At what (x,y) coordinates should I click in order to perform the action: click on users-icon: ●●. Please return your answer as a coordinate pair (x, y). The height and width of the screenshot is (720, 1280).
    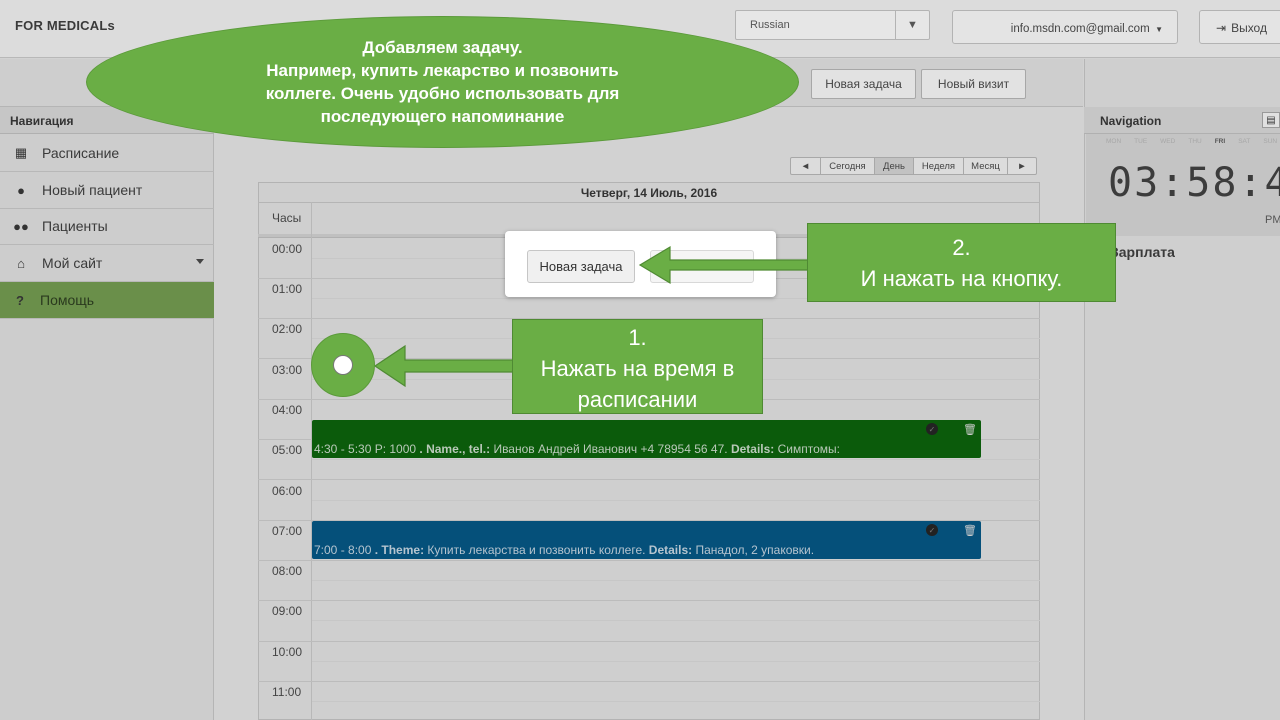
    Looking at the image, I should click on (21, 226).